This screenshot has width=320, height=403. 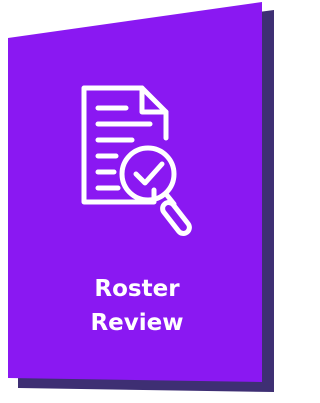 What do you see at coordinates (137, 306) in the screenshot?
I see `card-title: Roster Review` at bounding box center [137, 306].